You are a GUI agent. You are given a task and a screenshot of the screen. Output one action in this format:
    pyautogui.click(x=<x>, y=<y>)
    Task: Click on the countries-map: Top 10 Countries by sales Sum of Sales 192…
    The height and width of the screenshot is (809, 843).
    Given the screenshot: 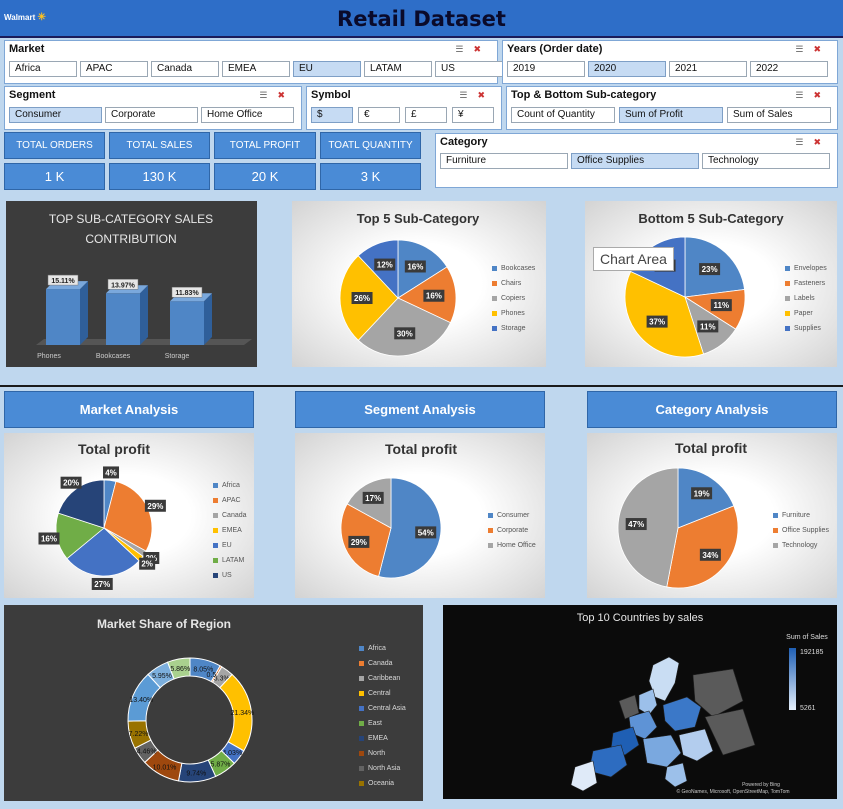 What is the action you would take?
    pyautogui.click(x=640, y=702)
    